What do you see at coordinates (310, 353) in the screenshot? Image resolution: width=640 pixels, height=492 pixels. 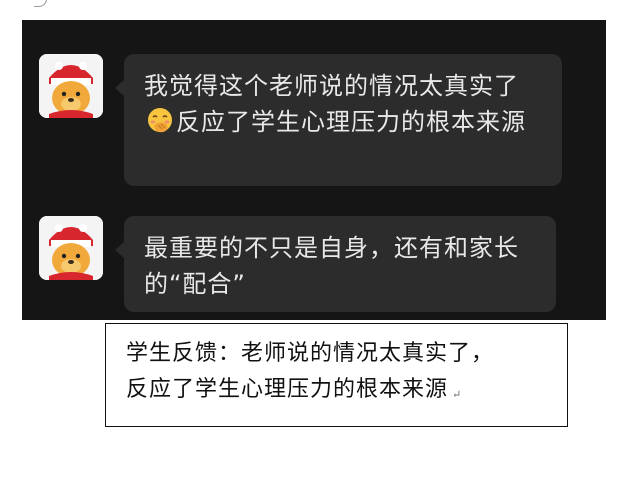 I see `caption-line: 学生反馈：老师说的情况太真实了，` at bounding box center [310, 353].